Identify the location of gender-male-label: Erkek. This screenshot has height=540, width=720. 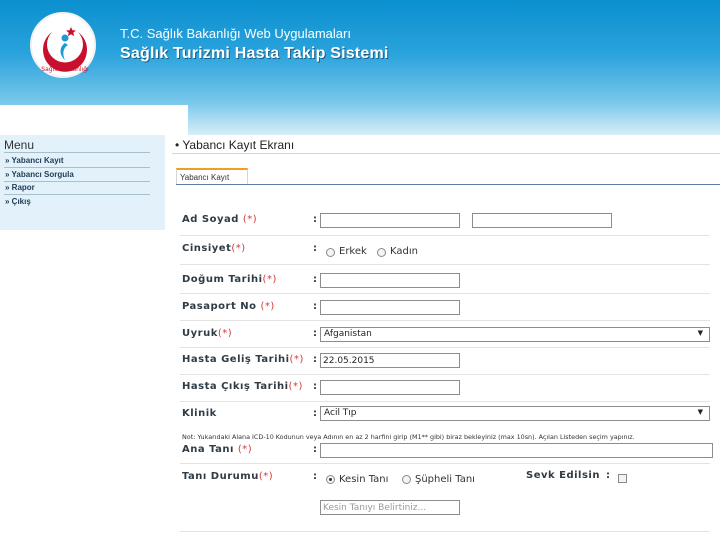
(353, 251).